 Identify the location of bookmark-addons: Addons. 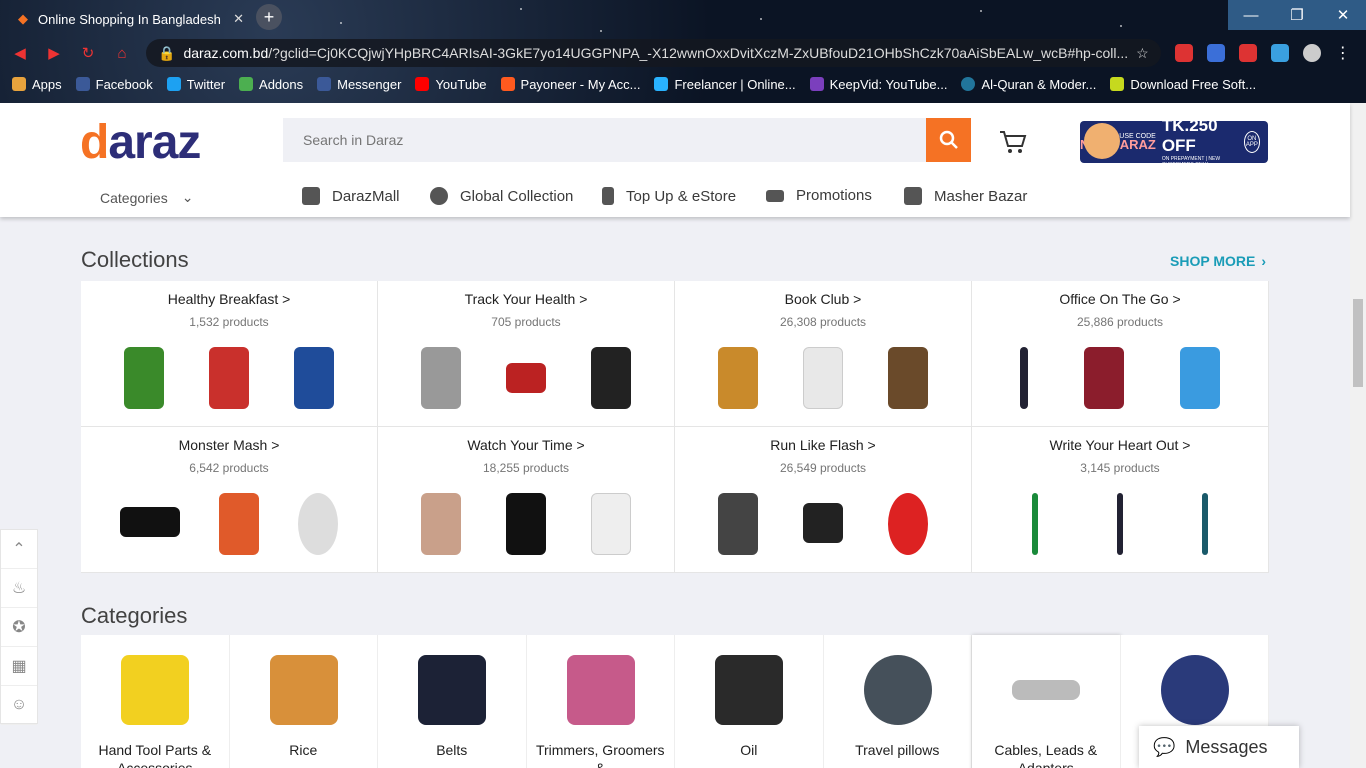
(271, 84).